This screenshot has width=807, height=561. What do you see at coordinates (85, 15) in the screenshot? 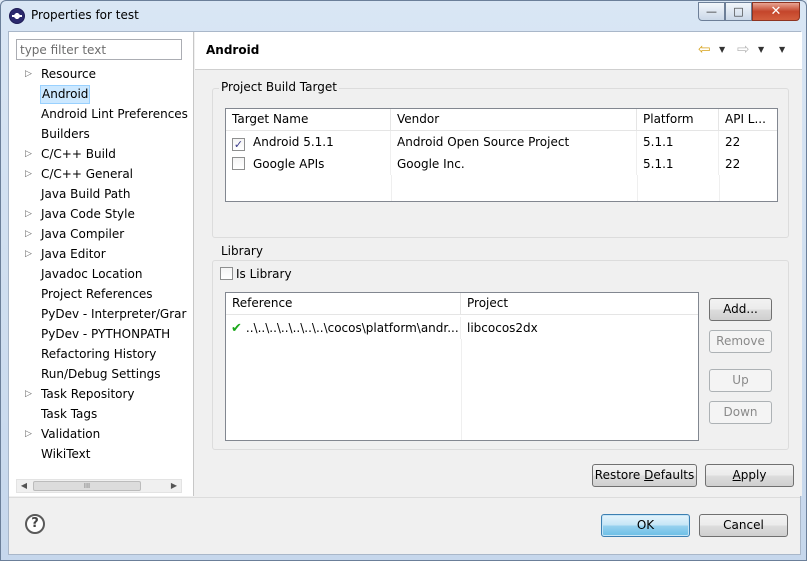
I see `window-title: Properties for test` at bounding box center [85, 15].